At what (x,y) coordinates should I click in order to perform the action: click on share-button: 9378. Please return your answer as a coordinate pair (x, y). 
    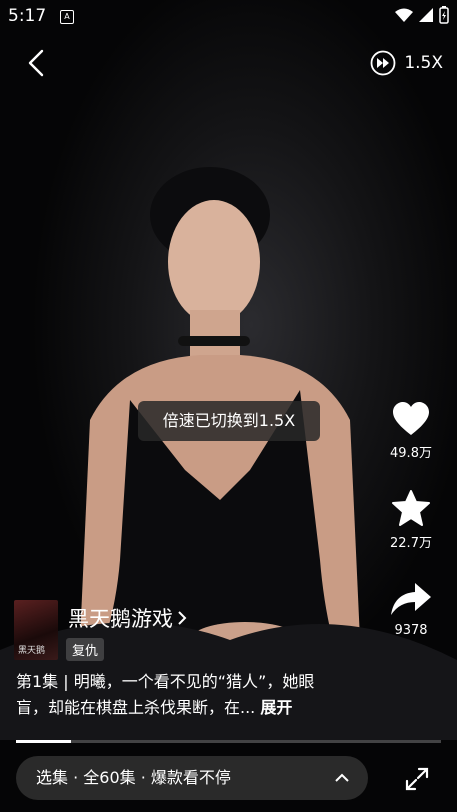
    Looking at the image, I should click on (411, 610).